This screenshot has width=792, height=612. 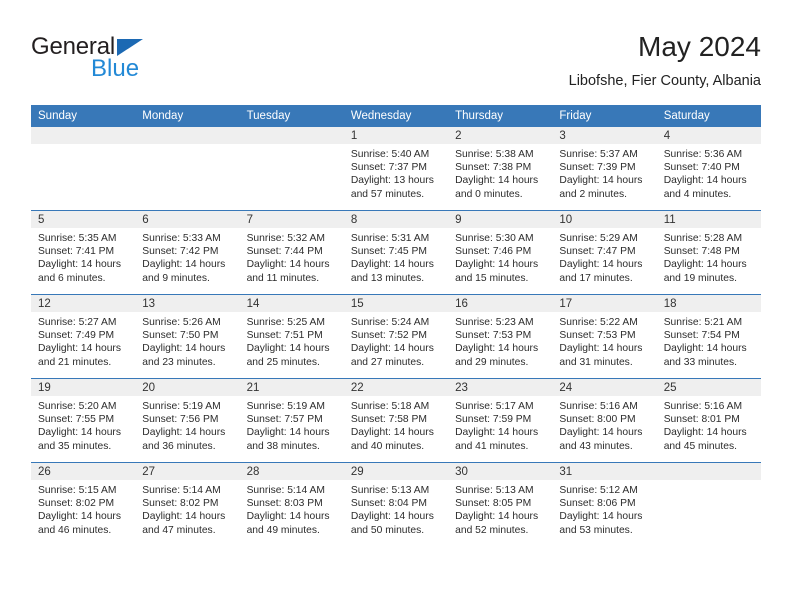 What do you see at coordinates (493, 252) in the screenshot?
I see `sunset-text: Sunset: 7:46 PM` at bounding box center [493, 252].